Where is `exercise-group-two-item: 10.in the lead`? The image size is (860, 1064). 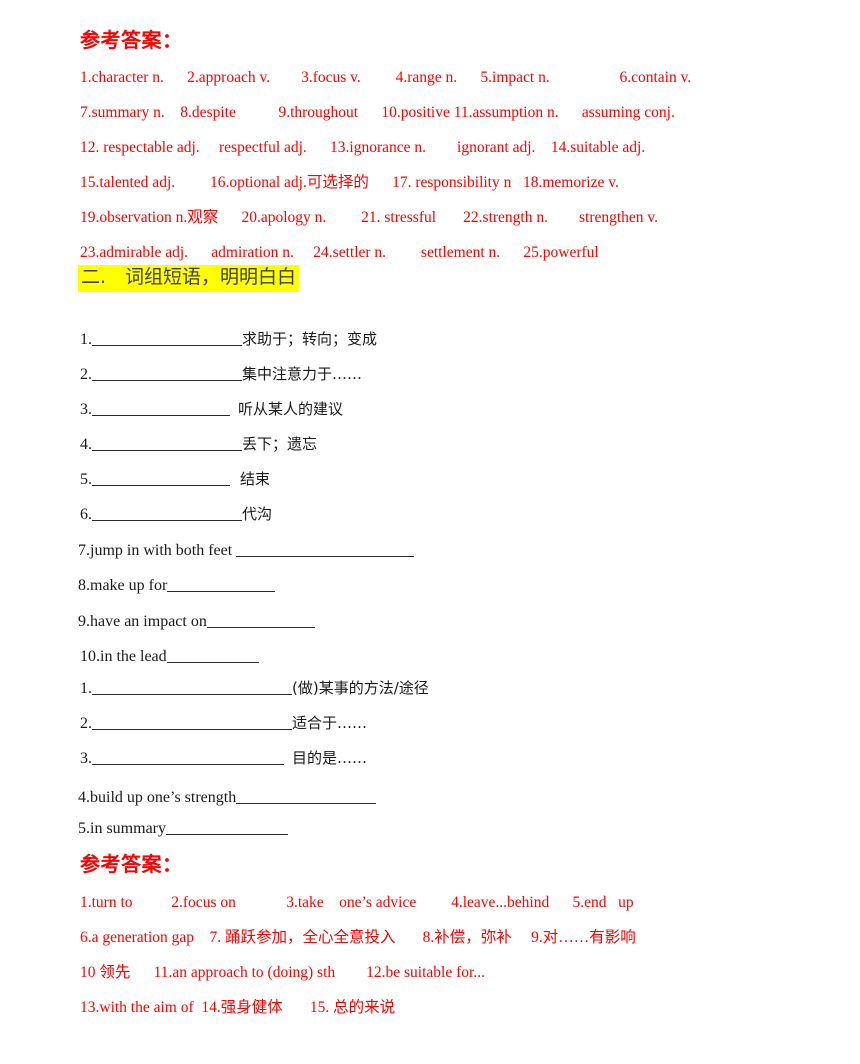
exercise-group-two-item: 10.in the lead is located at coordinates (169, 656).